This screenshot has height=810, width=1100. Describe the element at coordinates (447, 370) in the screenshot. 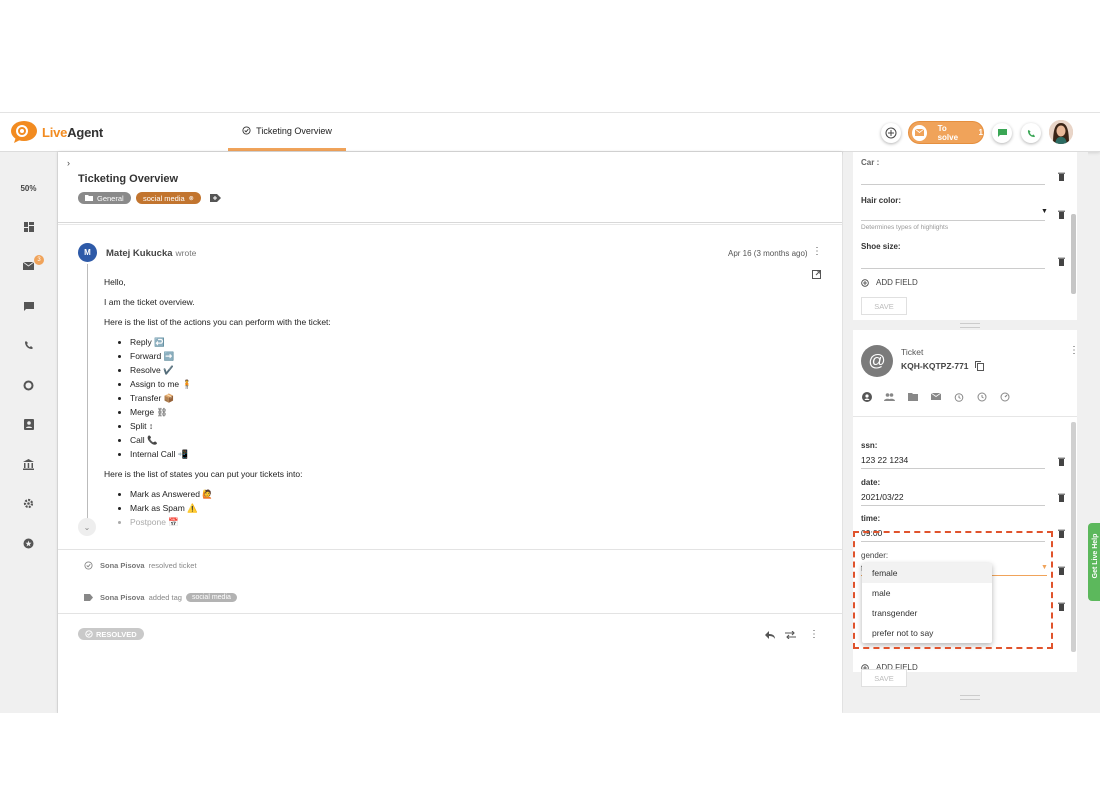

I see `list-item: Resolve ✔️` at that location.